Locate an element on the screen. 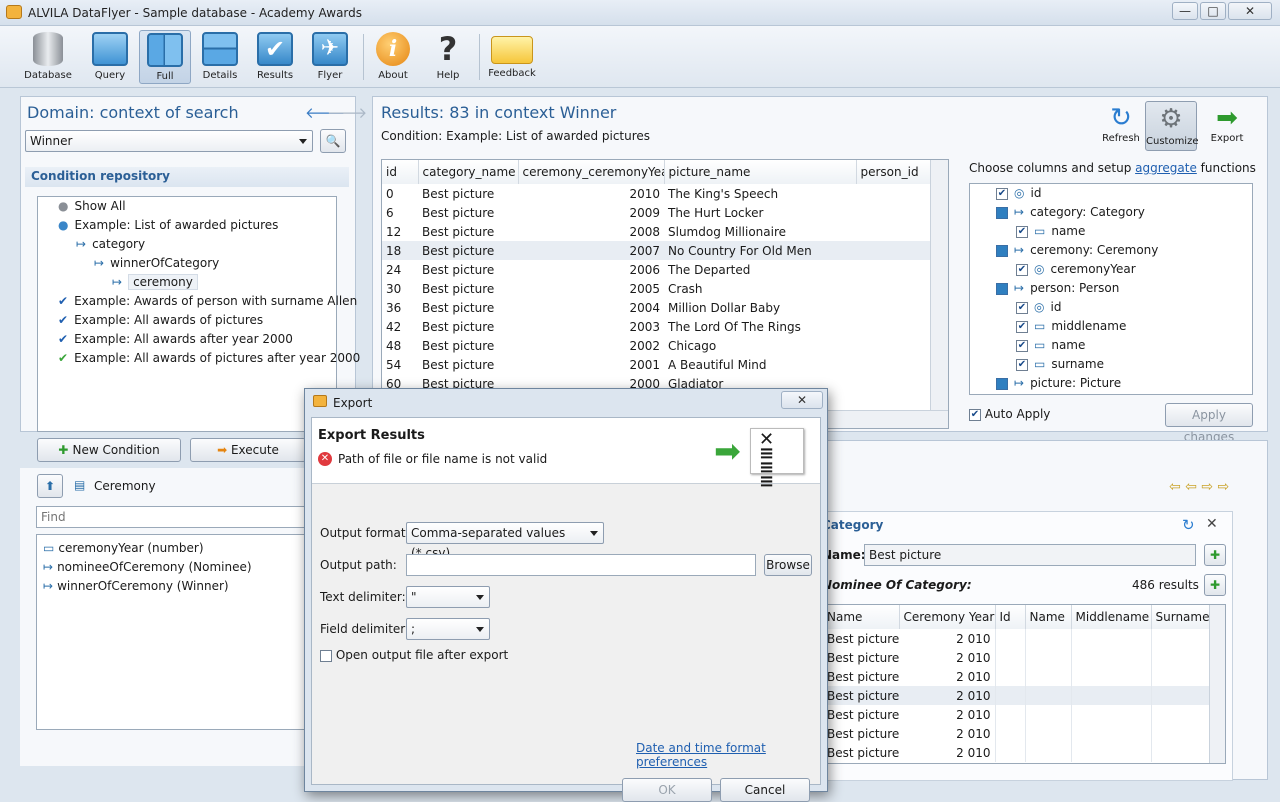 This screenshot has height=802, width=1280. field-delimiter-select: ; is located at coordinates (448, 629).